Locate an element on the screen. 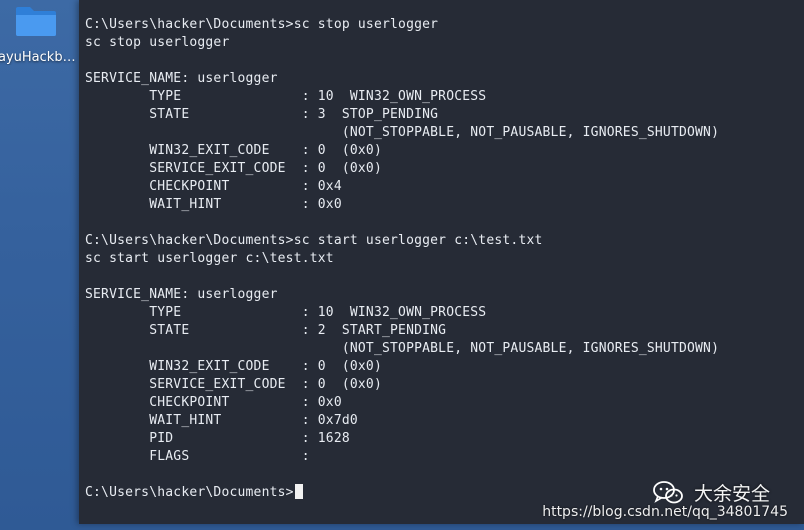 The image size is (804, 530). terminal-line: PID : 1628 is located at coordinates (217, 438).